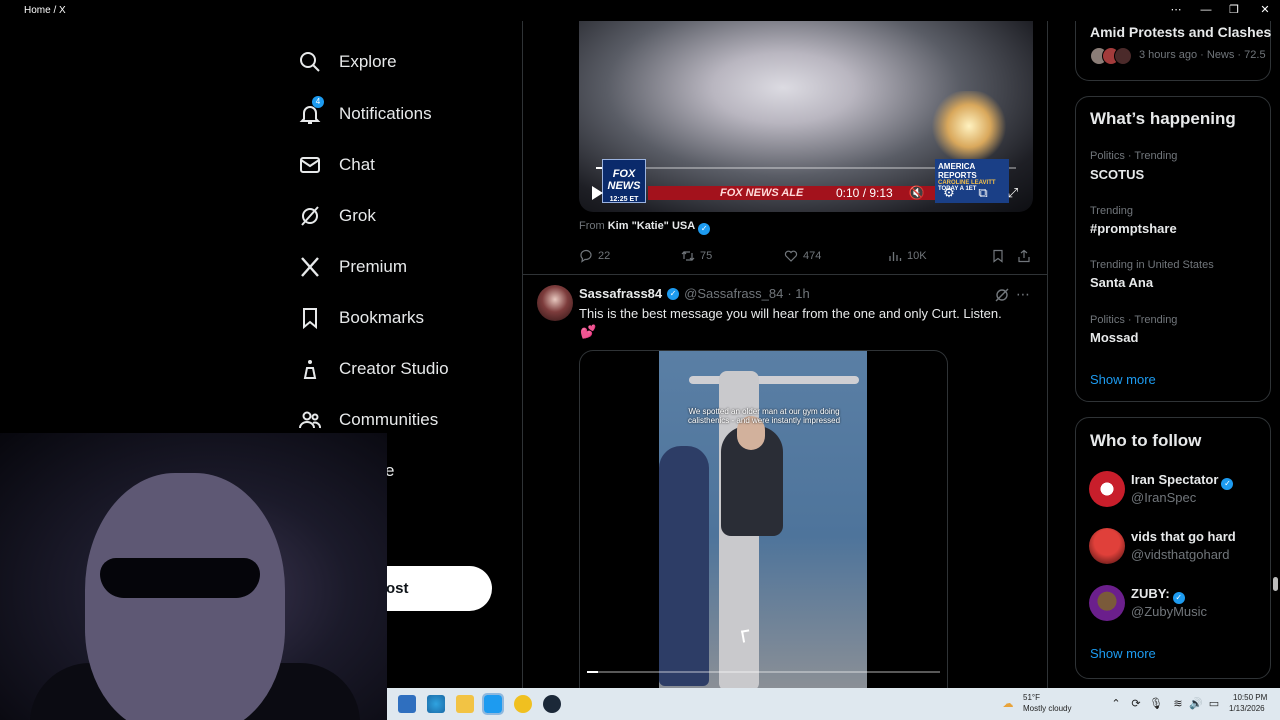 This screenshot has height=720, width=1280. Describe the element at coordinates (791, 256) in the screenshot. I see `heart-icon` at that location.